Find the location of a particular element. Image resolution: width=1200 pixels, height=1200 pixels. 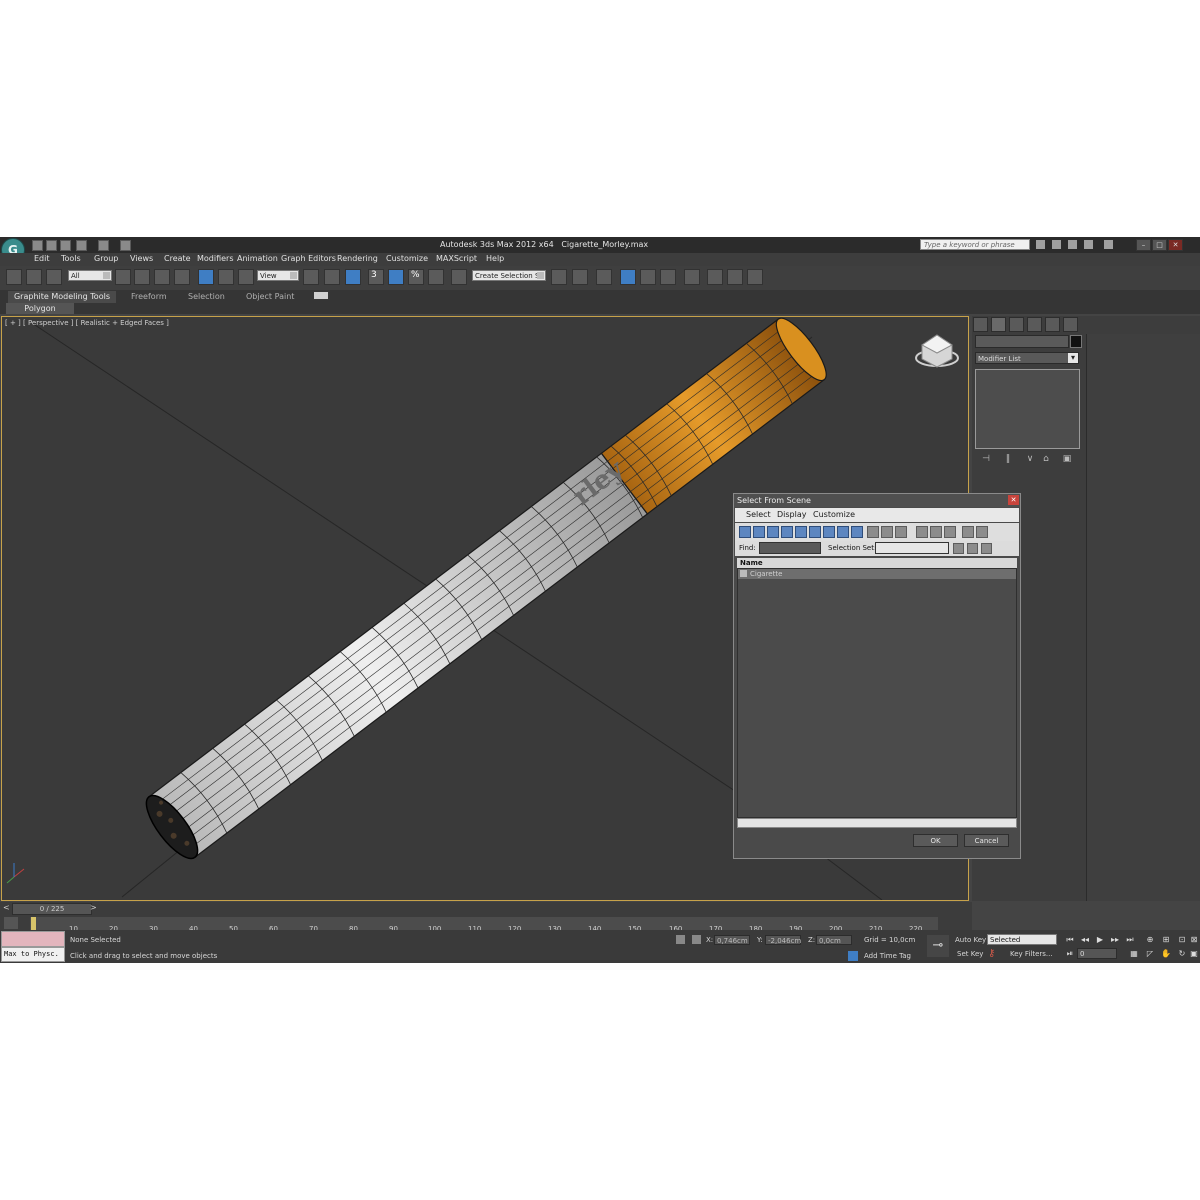

dialog-menu-select: Select is located at coordinates (758, 514).